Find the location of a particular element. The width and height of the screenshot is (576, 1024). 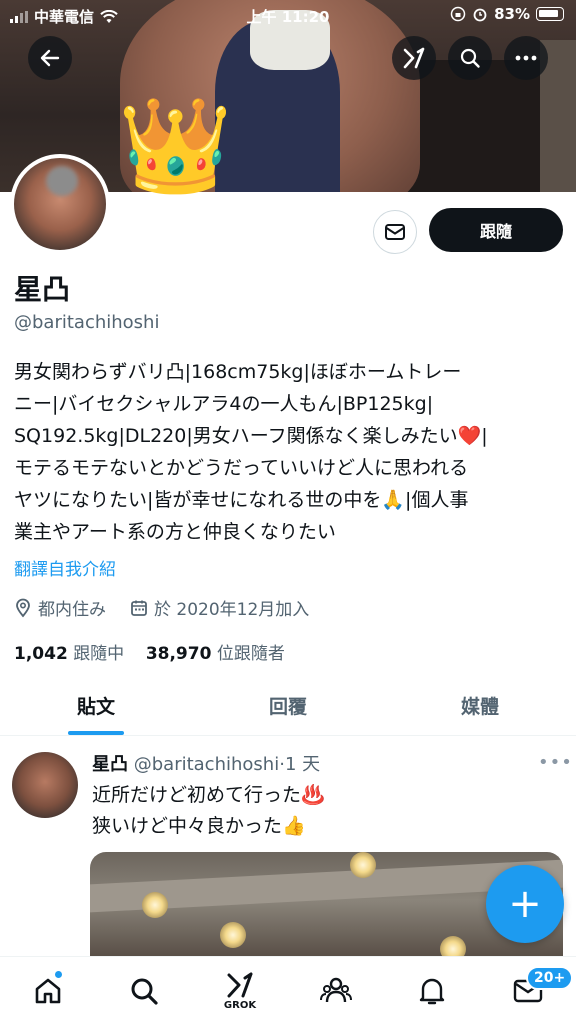

bio-line: SQ192.5kg|DL220|男女ハーフ関係なく楽しみたい❤️| is located at coordinates (251, 436).